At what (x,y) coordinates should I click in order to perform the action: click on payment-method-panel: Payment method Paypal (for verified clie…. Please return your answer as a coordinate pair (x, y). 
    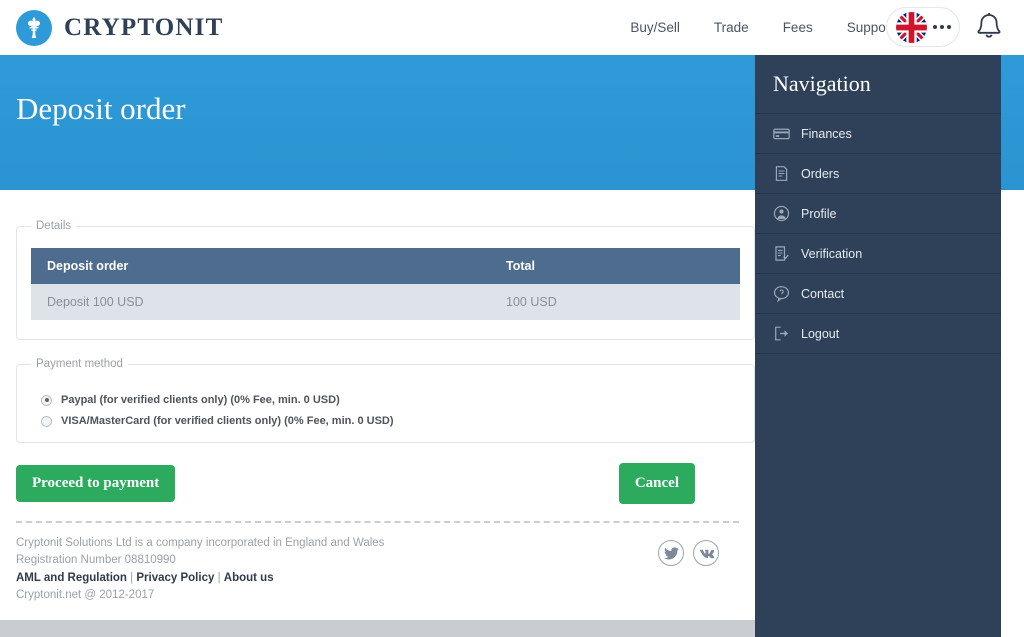
    Looking at the image, I should click on (385, 400).